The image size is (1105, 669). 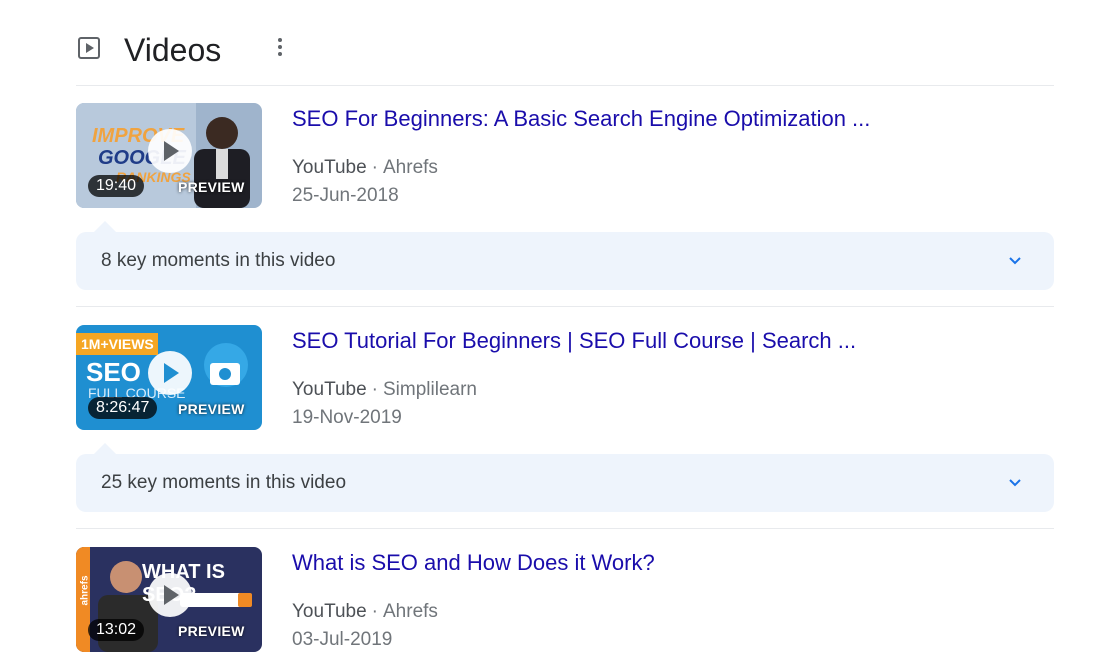 I want to click on video-meta: YouTube · Simplilearn, so click(x=384, y=390).